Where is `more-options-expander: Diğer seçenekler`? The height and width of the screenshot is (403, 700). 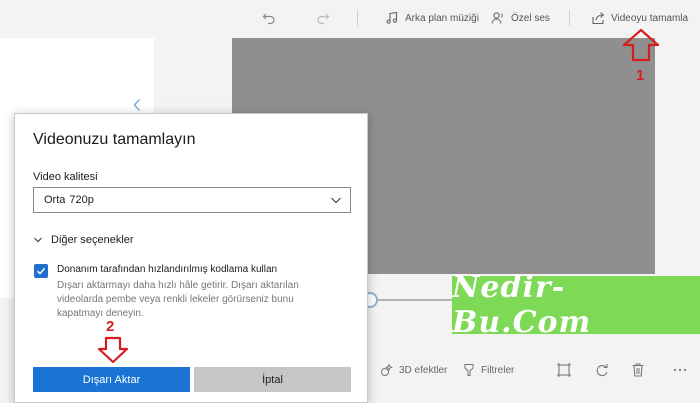 more-options-expander: Diğer seçenekler is located at coordinates (83, 240).